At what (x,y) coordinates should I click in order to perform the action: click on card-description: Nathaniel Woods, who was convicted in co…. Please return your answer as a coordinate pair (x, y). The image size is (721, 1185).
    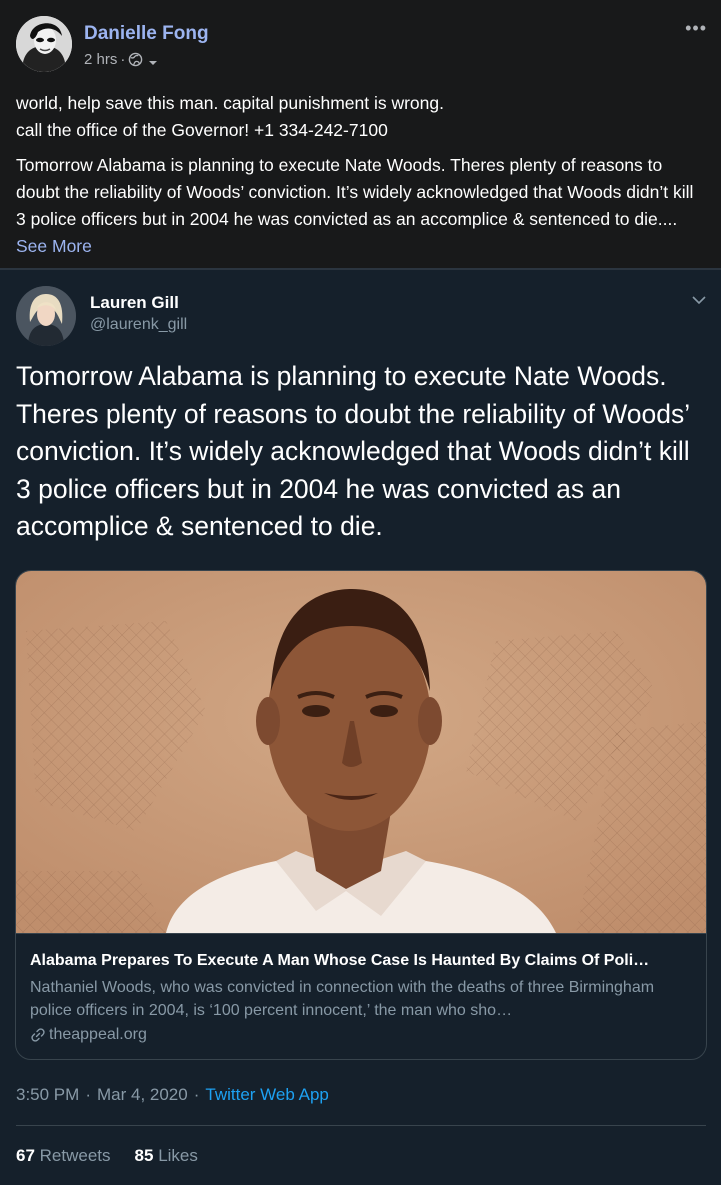
    Looking at the image, I should click on (342, 999).